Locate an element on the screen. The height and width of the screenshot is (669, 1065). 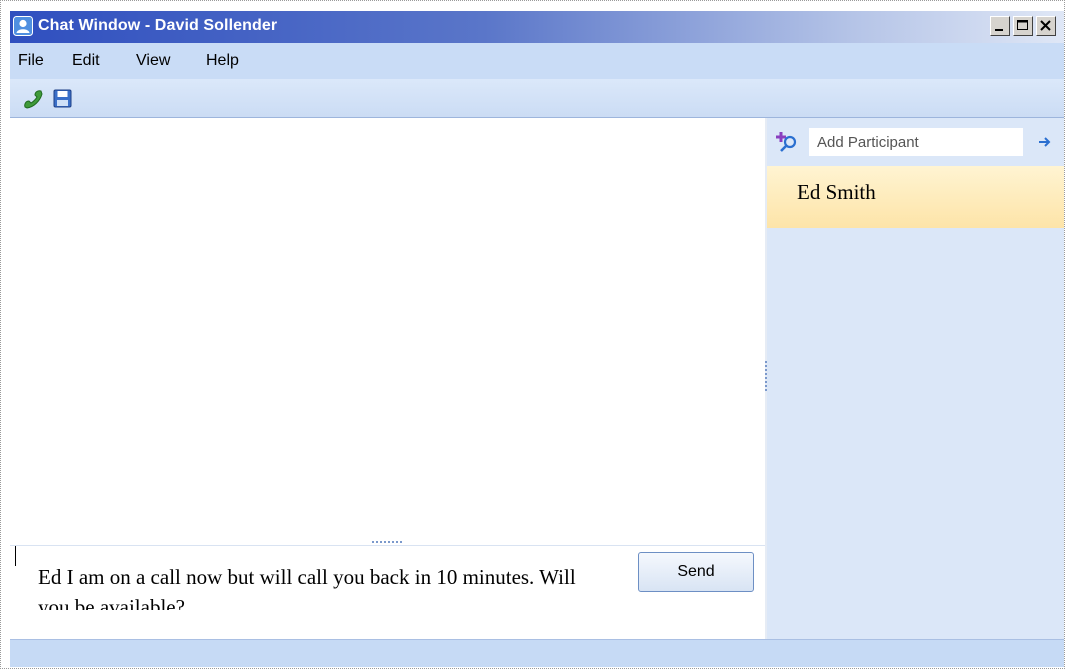
close-icon is located at coordinates (1045, 25).